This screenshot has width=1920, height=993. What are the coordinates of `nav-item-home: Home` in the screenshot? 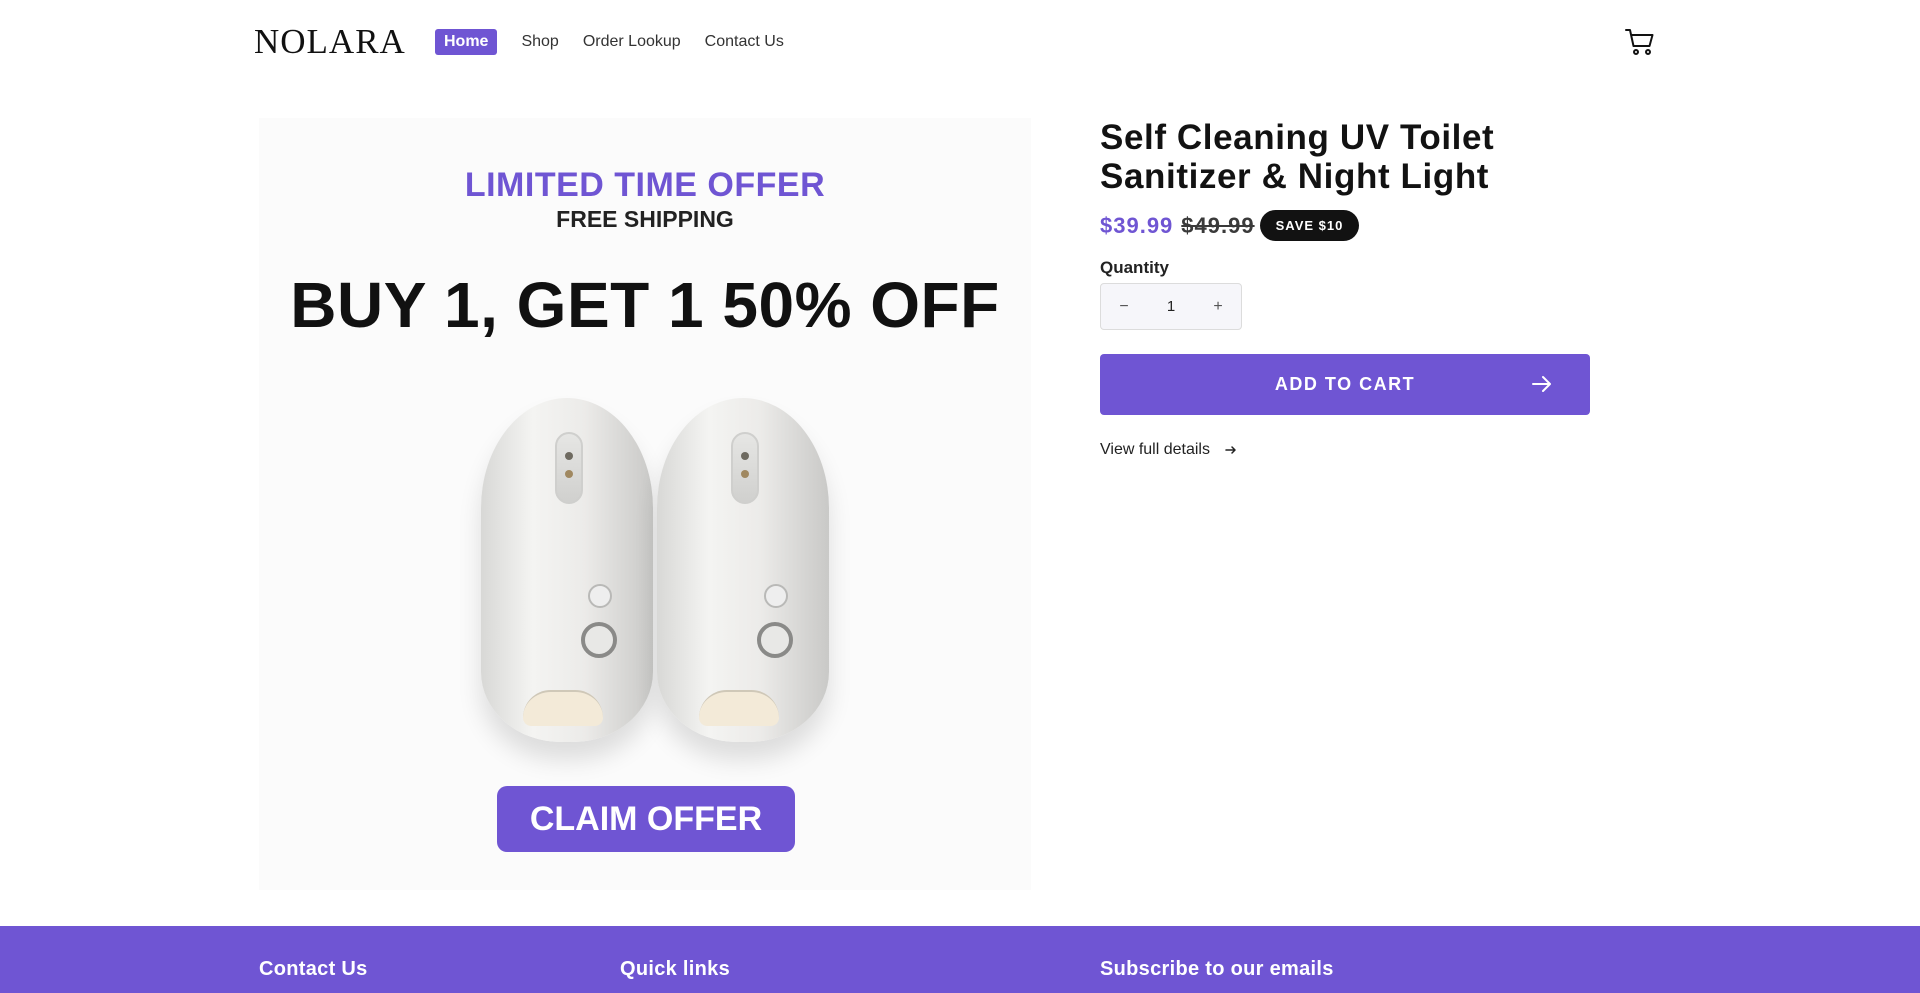 It's located at (466, 42).